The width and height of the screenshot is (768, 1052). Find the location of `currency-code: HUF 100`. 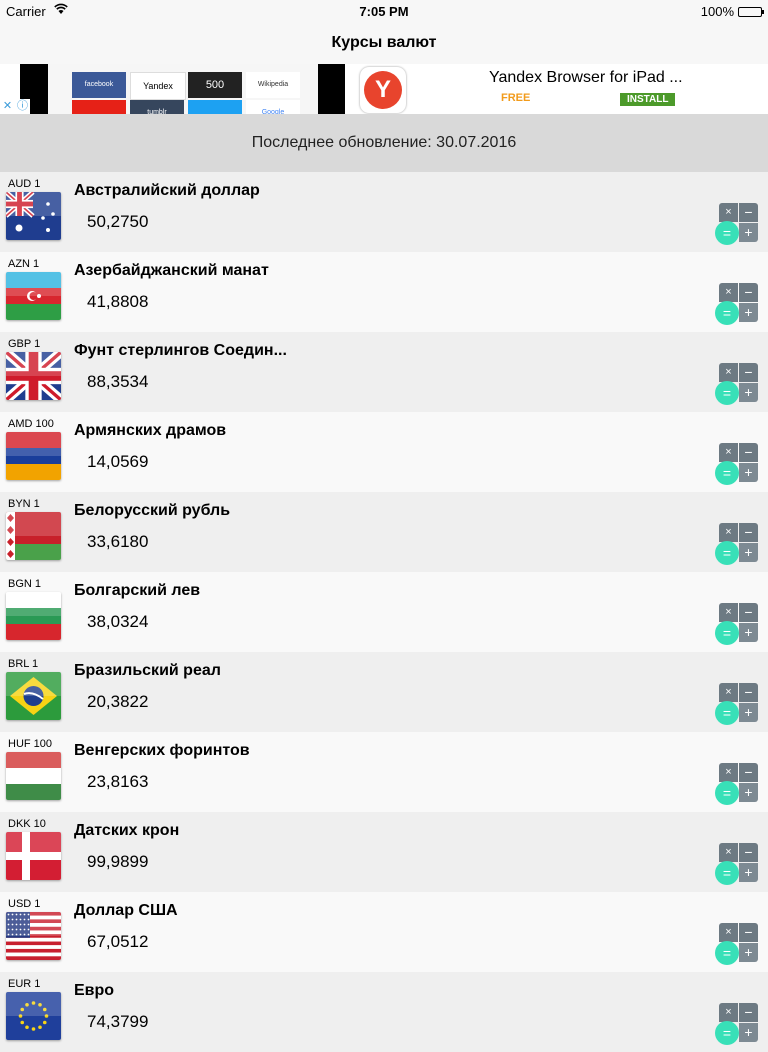

currency-code: HUF 100 is located at coordinates (30, 744).